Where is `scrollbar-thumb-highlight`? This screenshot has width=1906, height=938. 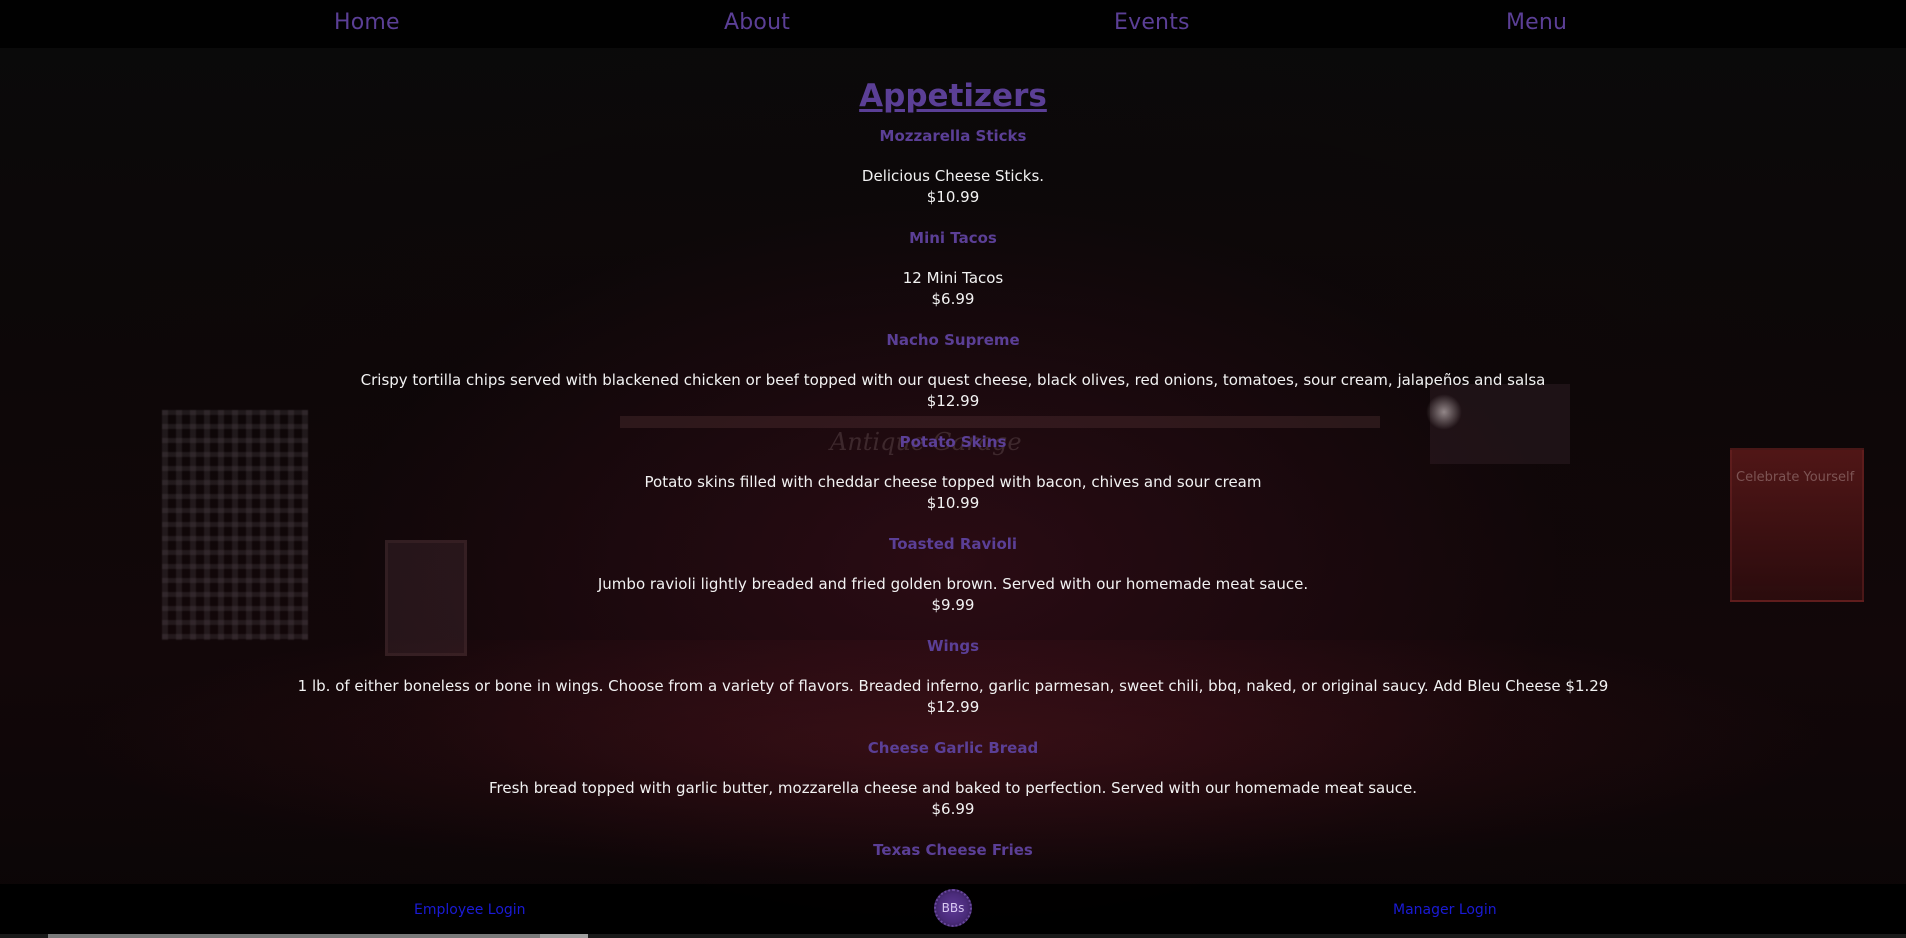 scrollbar-thumb-highlight is located at coordinates (564, 936).